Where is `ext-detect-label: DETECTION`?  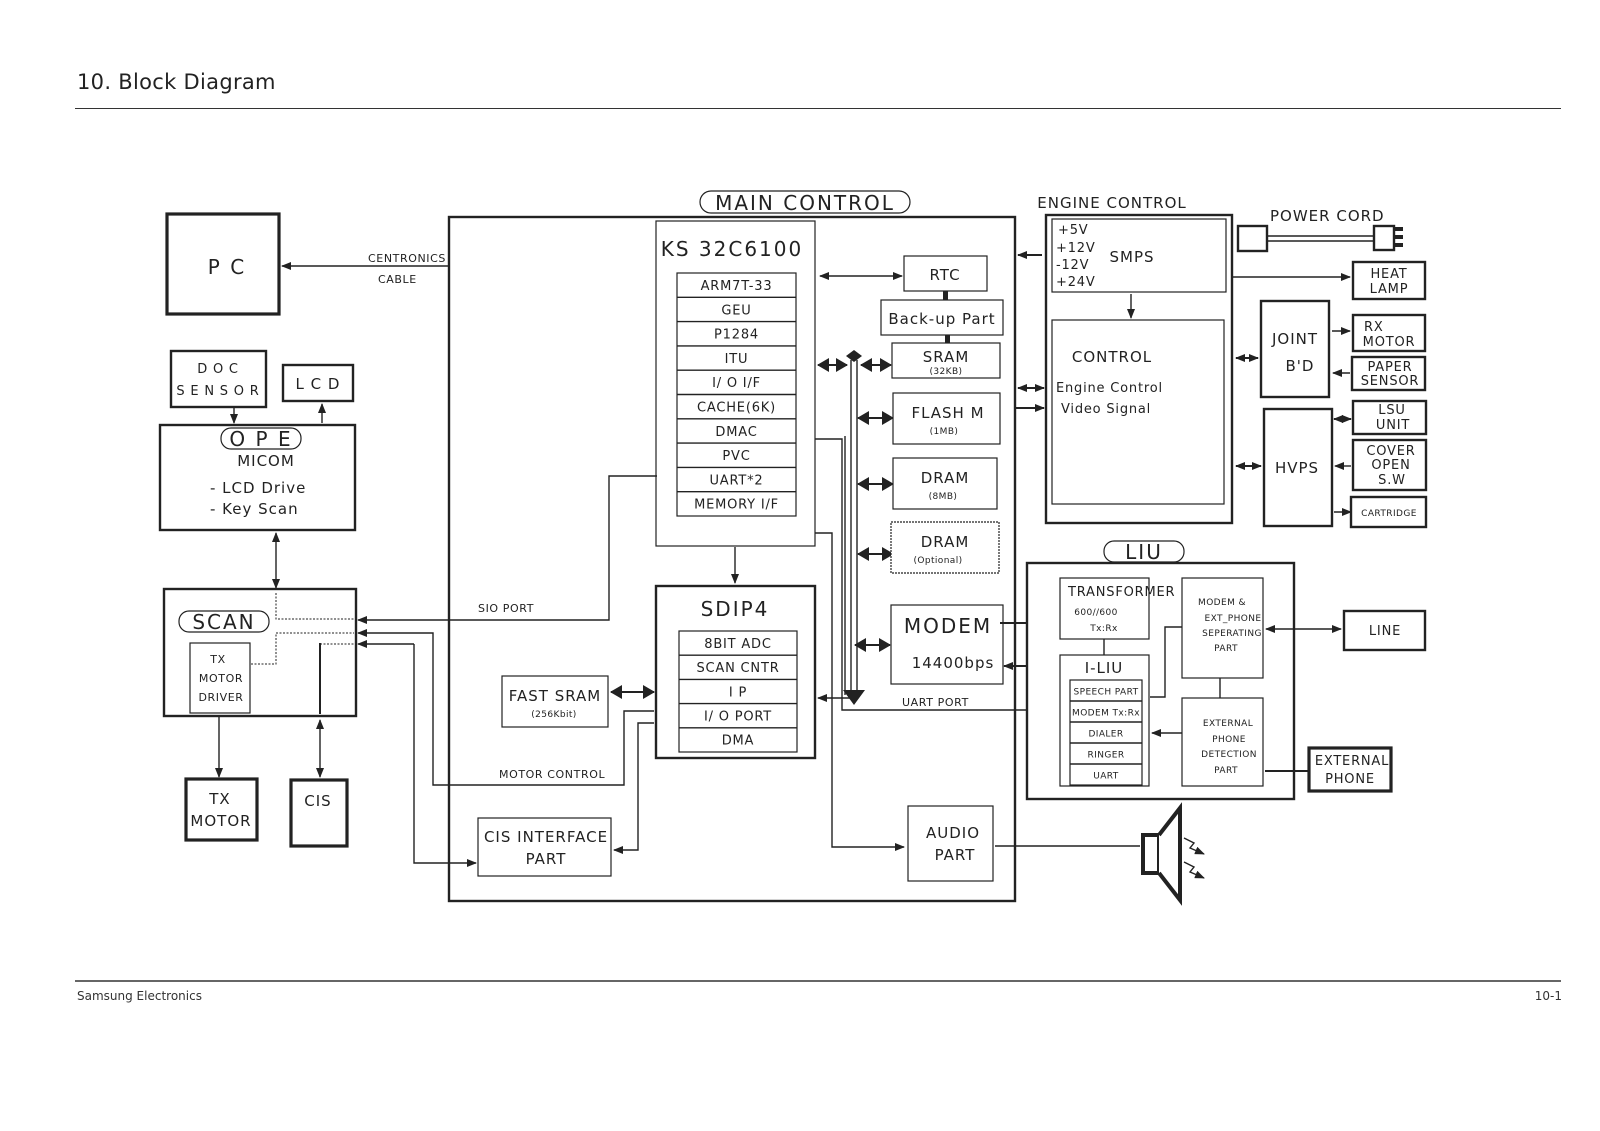 ext-detect-label: DETECTION is located at coordinates (1229, 755).